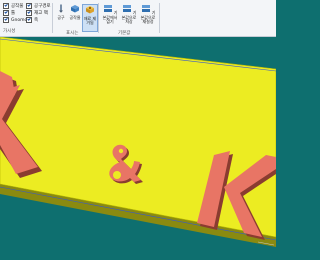  Describe the element at coordinates (107, 8) in the screenshot. I see `default-view-icon` at that location.